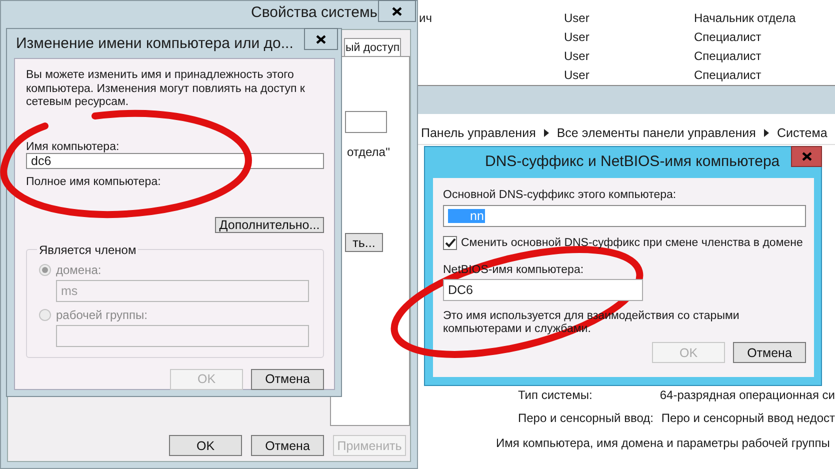  What do you see at coordinates (543, 290) in the screenshot?
I see `netbios-name-field: DC6` at bounding box center [543, 290].